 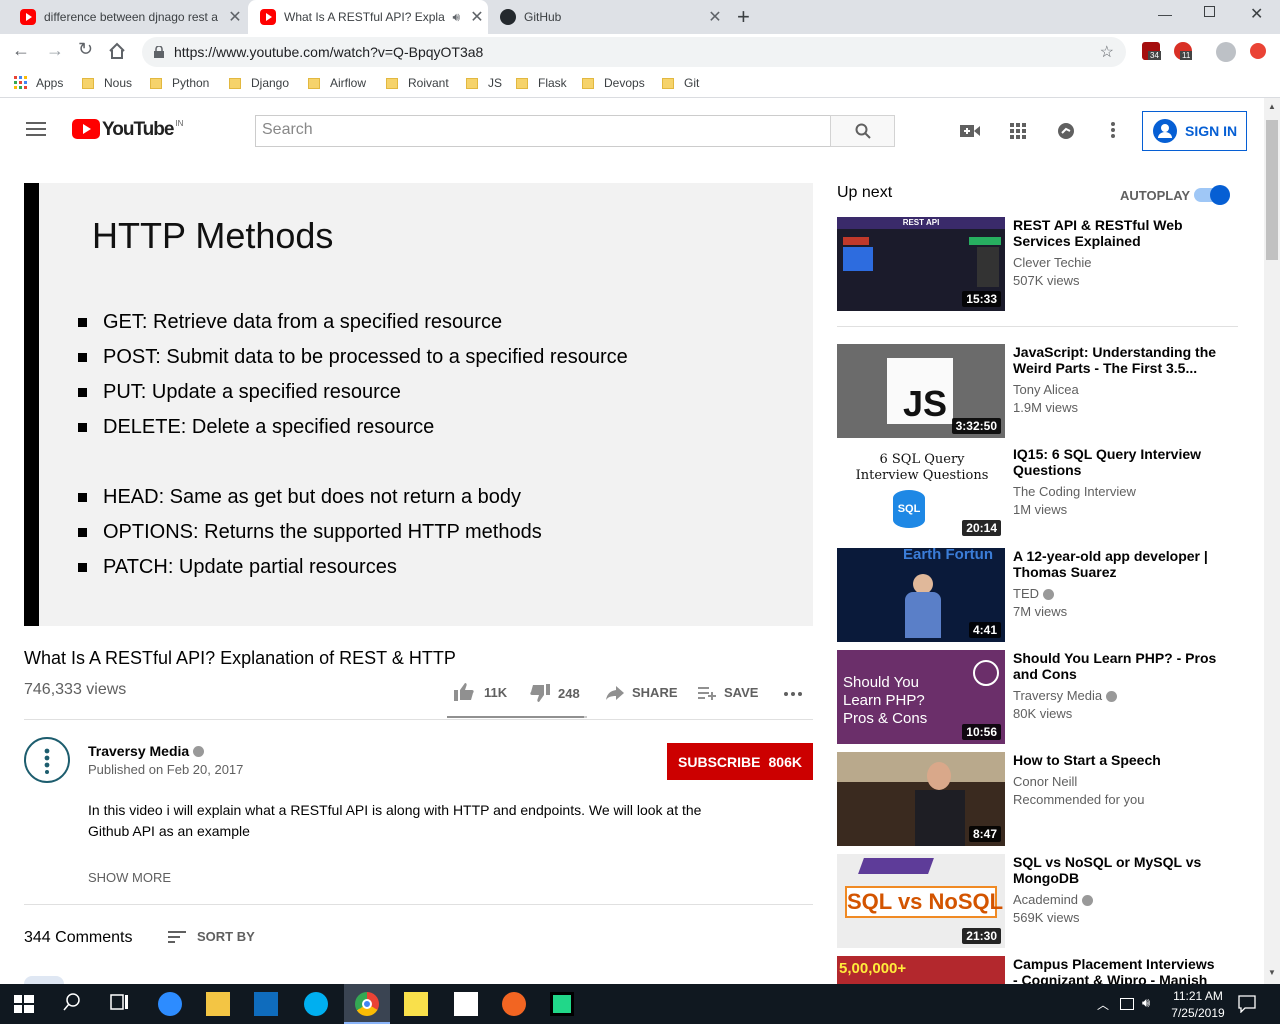 I want to click on volume-icon: 🔊︎, so click(x=1146, y=1003).